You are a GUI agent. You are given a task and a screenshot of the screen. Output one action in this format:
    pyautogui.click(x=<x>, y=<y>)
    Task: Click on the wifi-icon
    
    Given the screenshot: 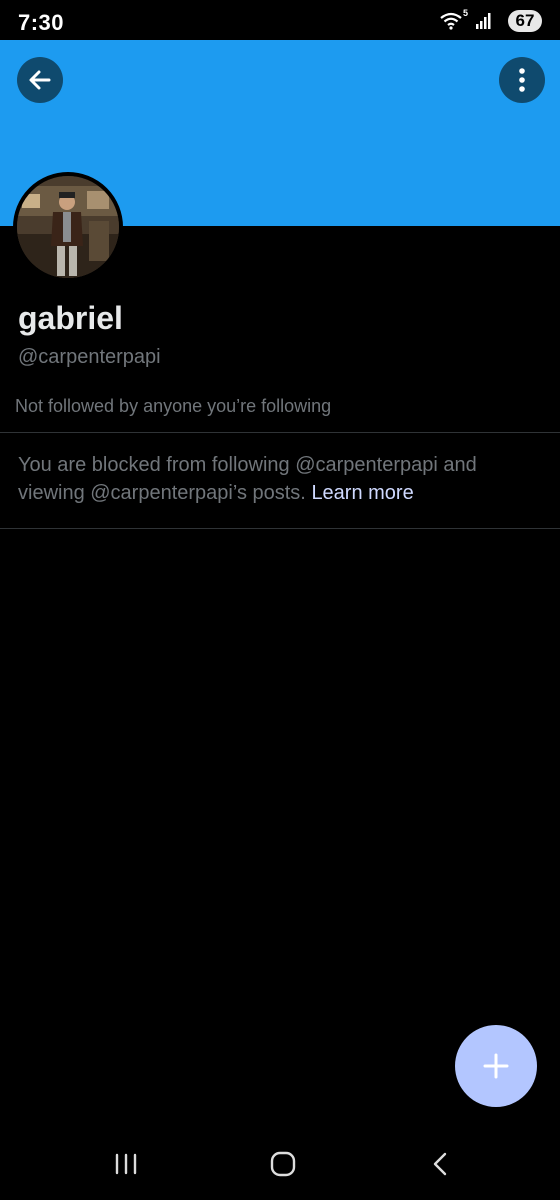 What is the action you would take?
    pyautogui.click(x=451, y=21)
    